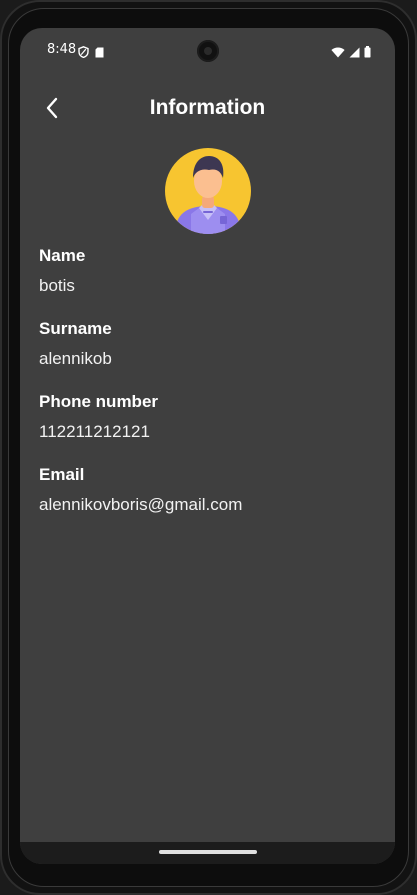 Image resolution: width=417 pixels, height=895 pixels. What do you see at coordinates (141, 504) in the screenshot?
I see `field-value: alennikovboris@gmail.com` at bounding box center [141, 504].